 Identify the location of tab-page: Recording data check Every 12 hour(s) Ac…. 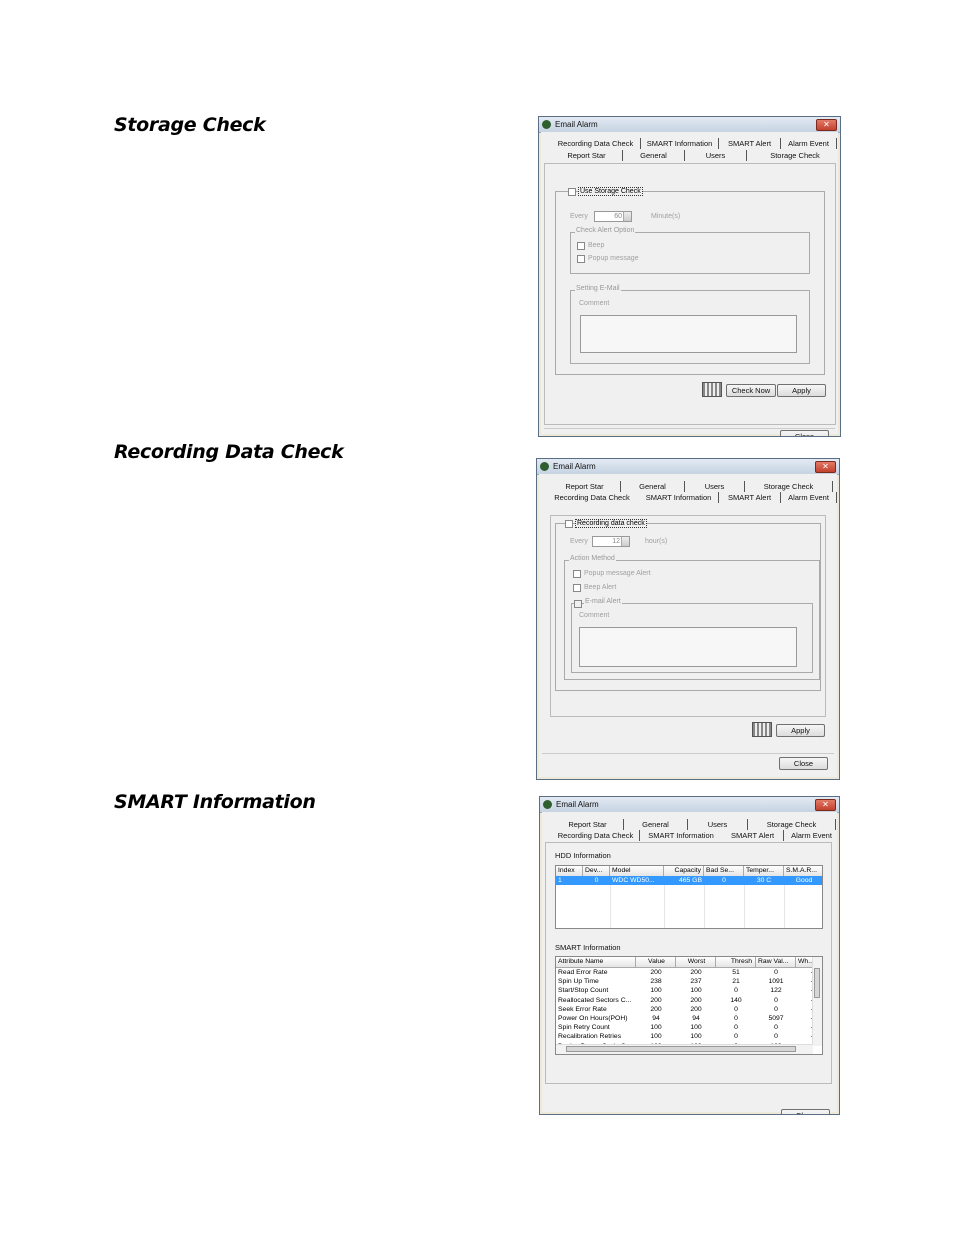
(688, 616).